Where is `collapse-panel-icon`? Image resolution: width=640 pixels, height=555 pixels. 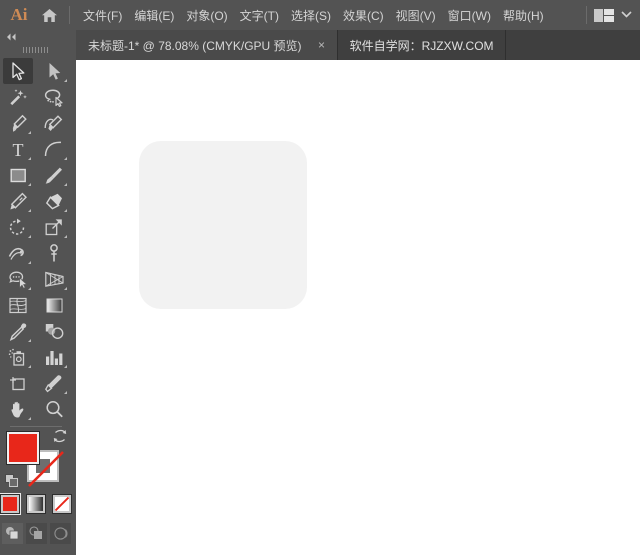
collapse-panel-icon is located at coordinates (36, 37).